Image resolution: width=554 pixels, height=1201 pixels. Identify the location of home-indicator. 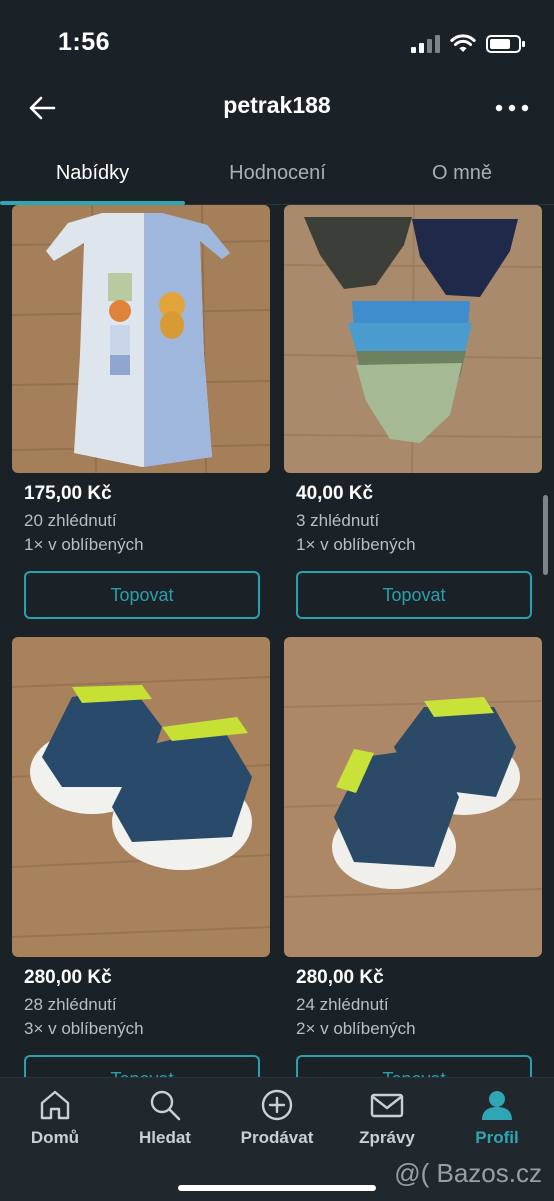
(277, 1188).